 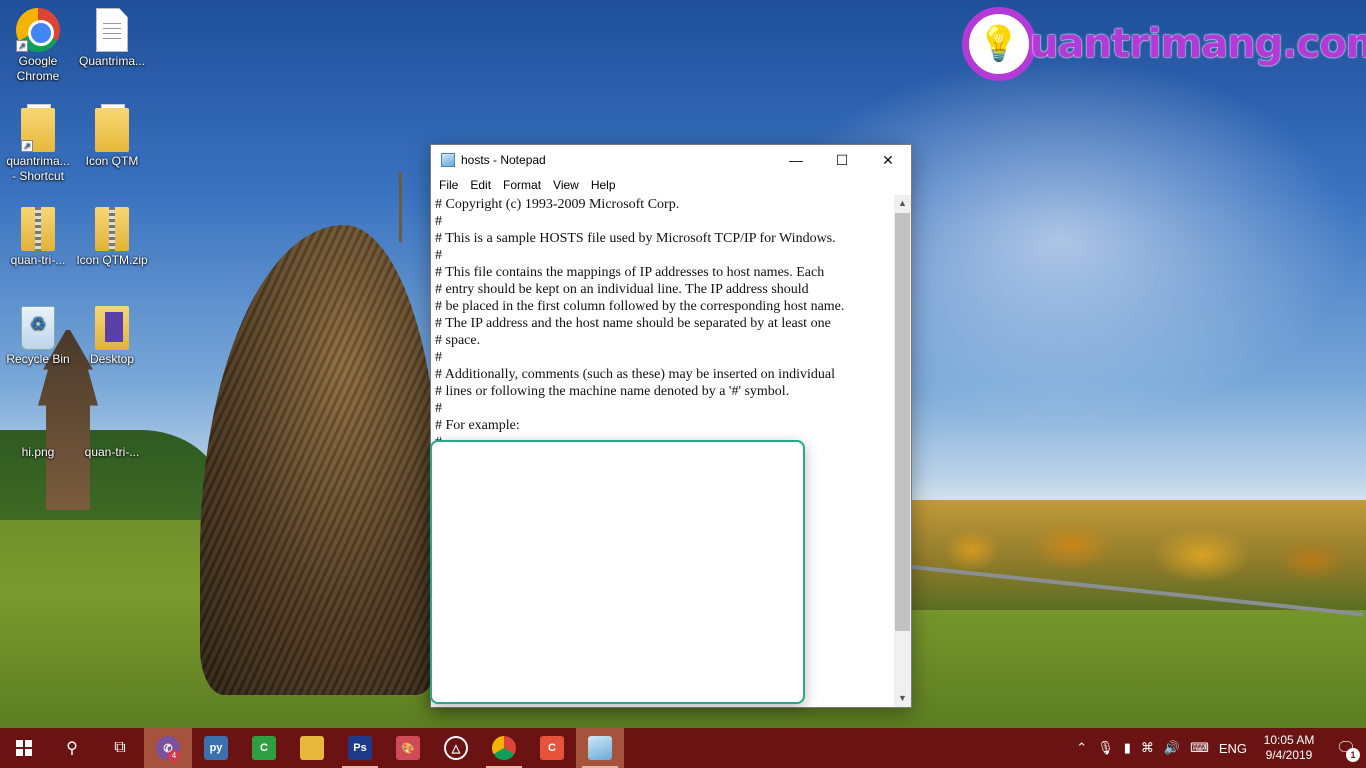 I want to click on minimize-button: —, so click(x=796, y=160).